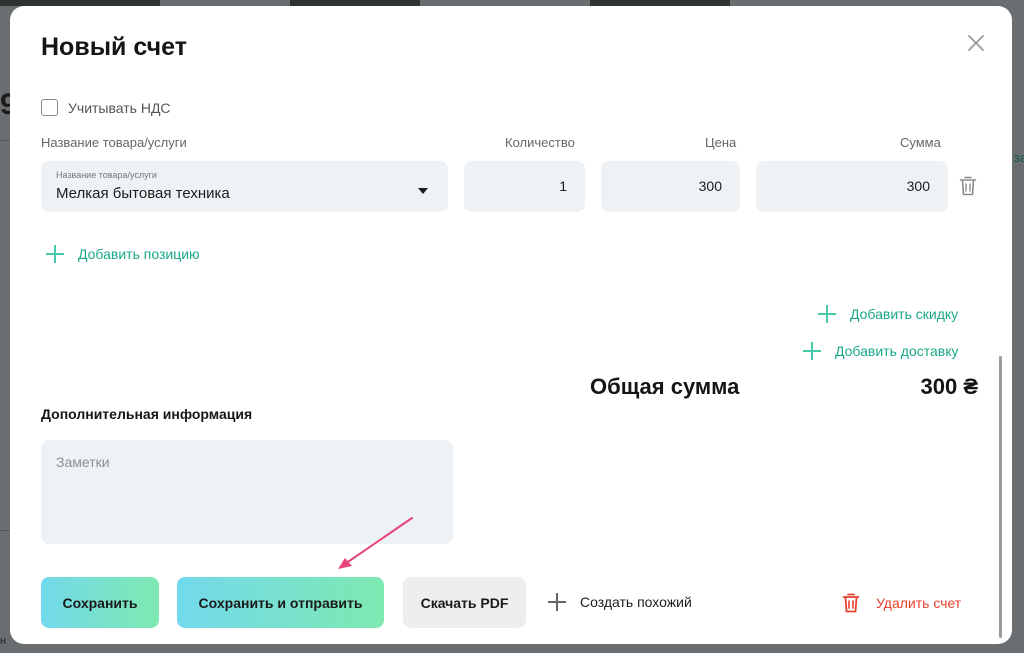 This screenshot has width=1024, height=653. Describe the element at coordinates (1000, 497) in the screenshot. I see `modal-scrollbar` at that location.